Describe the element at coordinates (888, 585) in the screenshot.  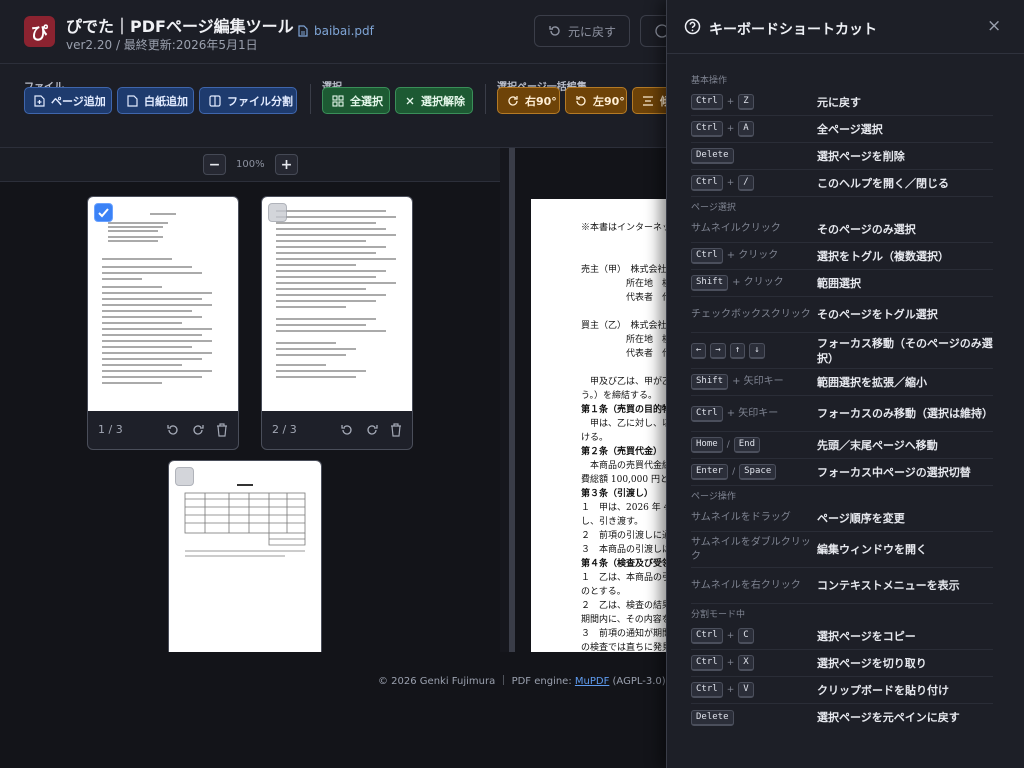
I see `shortcut-description: コンテキストメニューを表示` at that location.